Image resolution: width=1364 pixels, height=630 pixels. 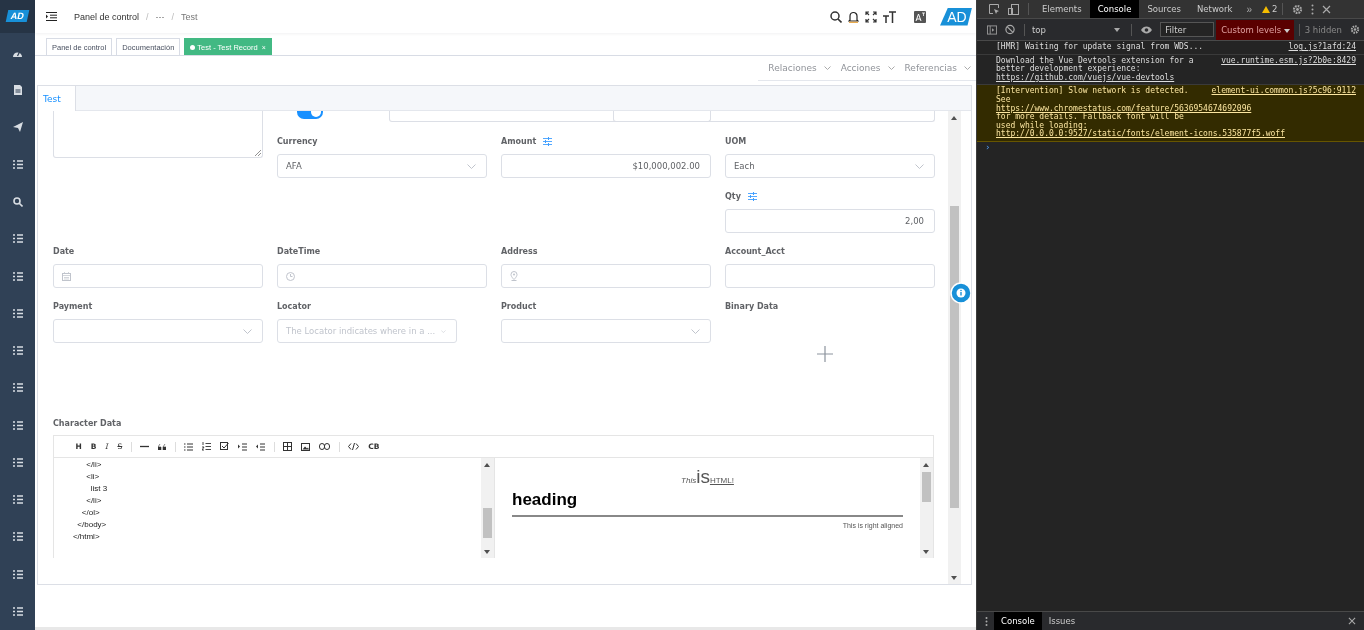 What do you see at coordinates (382, 166) in the screenshot?
I see `select-field: AFA` at bounding box center [382, 166].